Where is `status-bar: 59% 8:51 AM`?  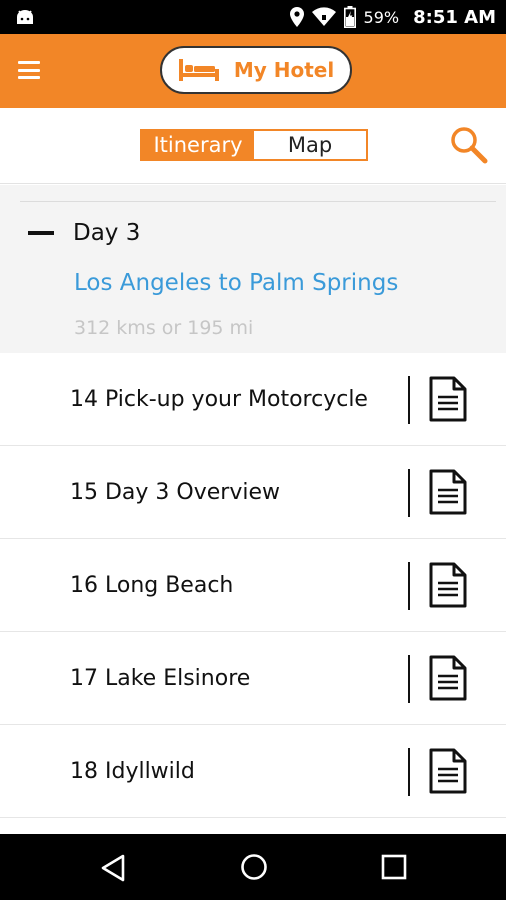 status-bar: 59% 8:51 AM is located at coordinates (253, 17).